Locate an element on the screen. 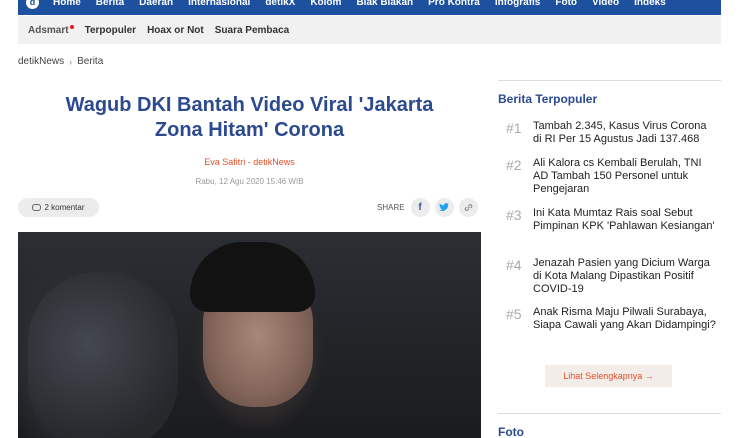  nav-item-blak-blakan: Blak Blakan is located at coordinates (384, 4).